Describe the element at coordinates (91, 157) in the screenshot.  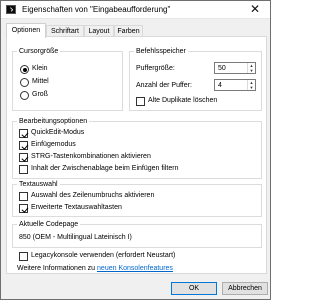
I see `ctrl-keys-label: STRG-Tastenkombinationen aktivieren` at that location.